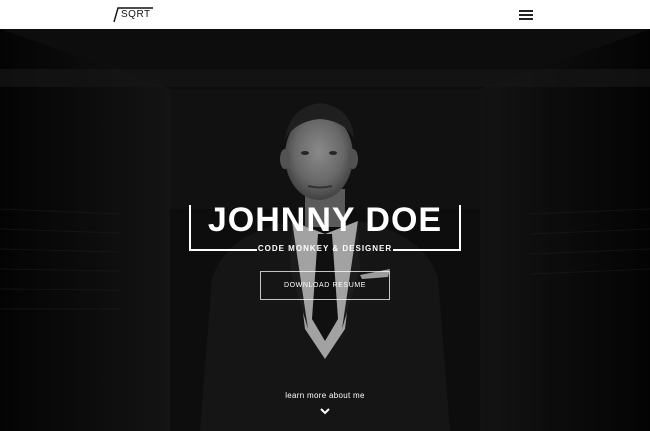 This screenshot has width=650, height=431. I want to click on chevron-down-icon, so click(325, 411).